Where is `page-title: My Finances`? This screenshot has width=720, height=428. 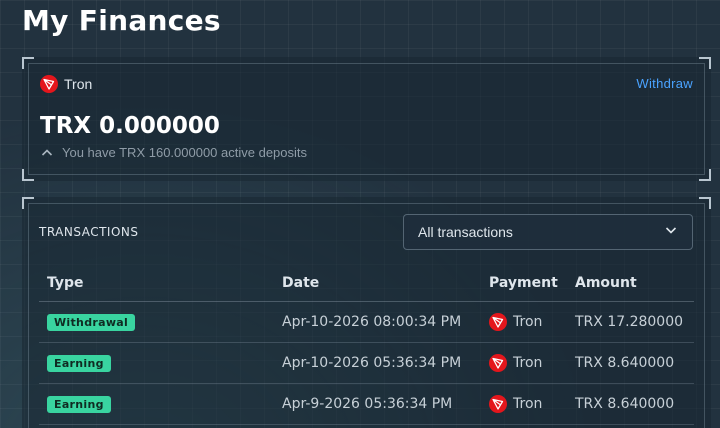
page-title: My Finances is located at coordinates (121, 20).